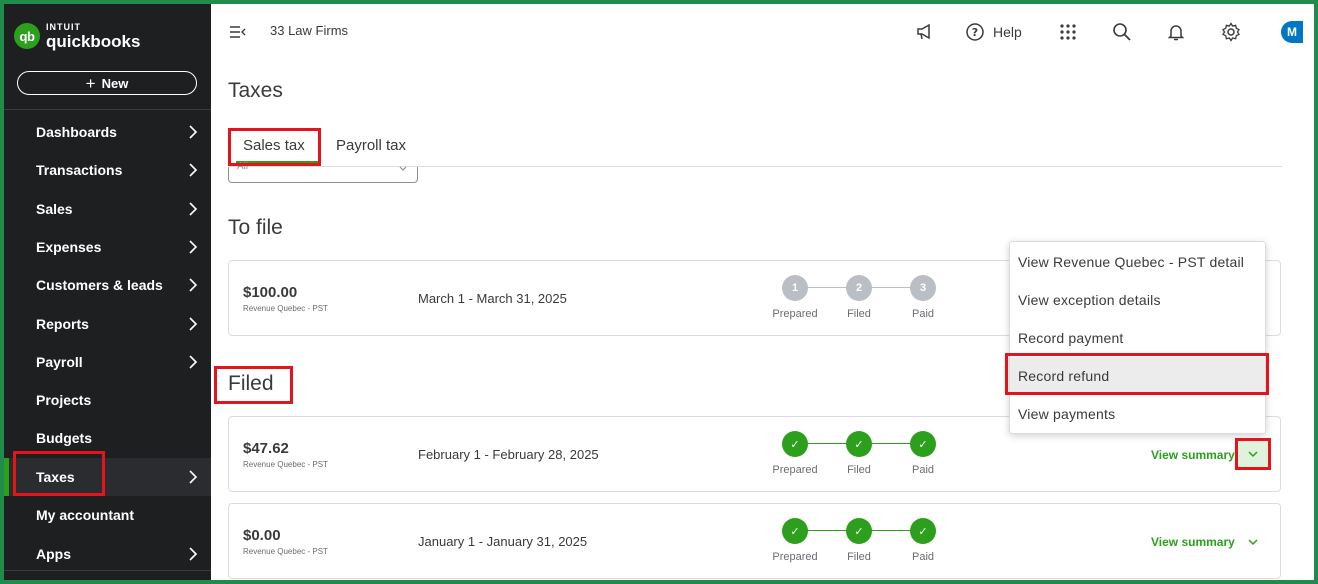 This screenshot has height=584, width=1318. What do you see at coordinates (255, 227) in the screenshot?
I see `section-title-to-file: To file` at bounding box center [255, 227].